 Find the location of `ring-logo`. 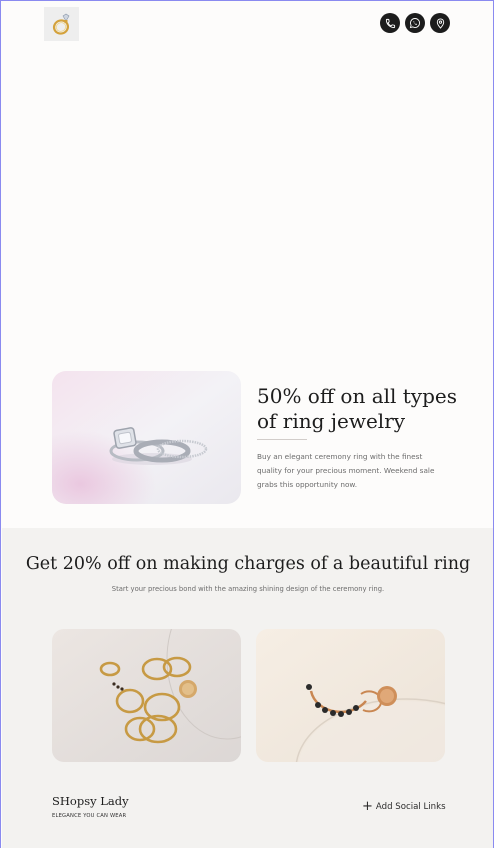

ring-logo is located at coordinates (61, 24).